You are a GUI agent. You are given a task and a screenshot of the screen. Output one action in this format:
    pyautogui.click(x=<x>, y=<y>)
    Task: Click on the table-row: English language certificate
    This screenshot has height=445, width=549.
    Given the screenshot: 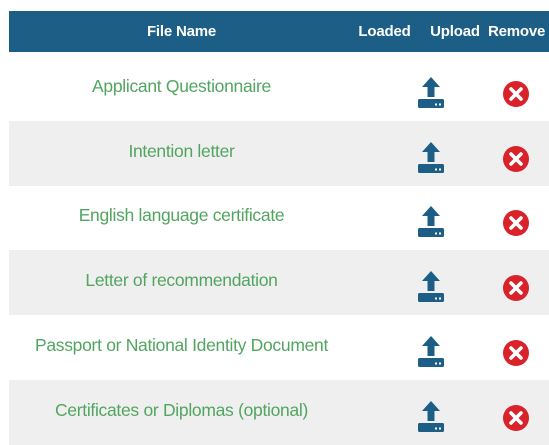 What is the action you would take?
    pyautogui.click(x=279, y=217)
    